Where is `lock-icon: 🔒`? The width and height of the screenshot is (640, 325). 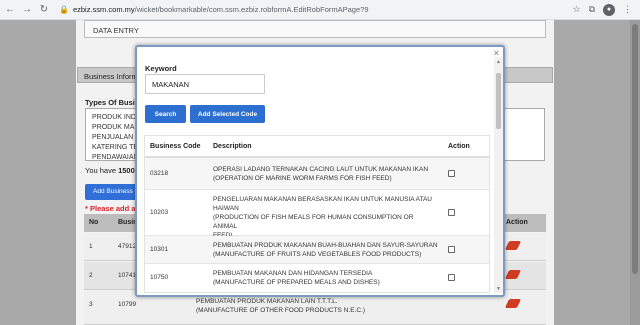 lock-icon: 🔒 is located at coordinates (64, 9).